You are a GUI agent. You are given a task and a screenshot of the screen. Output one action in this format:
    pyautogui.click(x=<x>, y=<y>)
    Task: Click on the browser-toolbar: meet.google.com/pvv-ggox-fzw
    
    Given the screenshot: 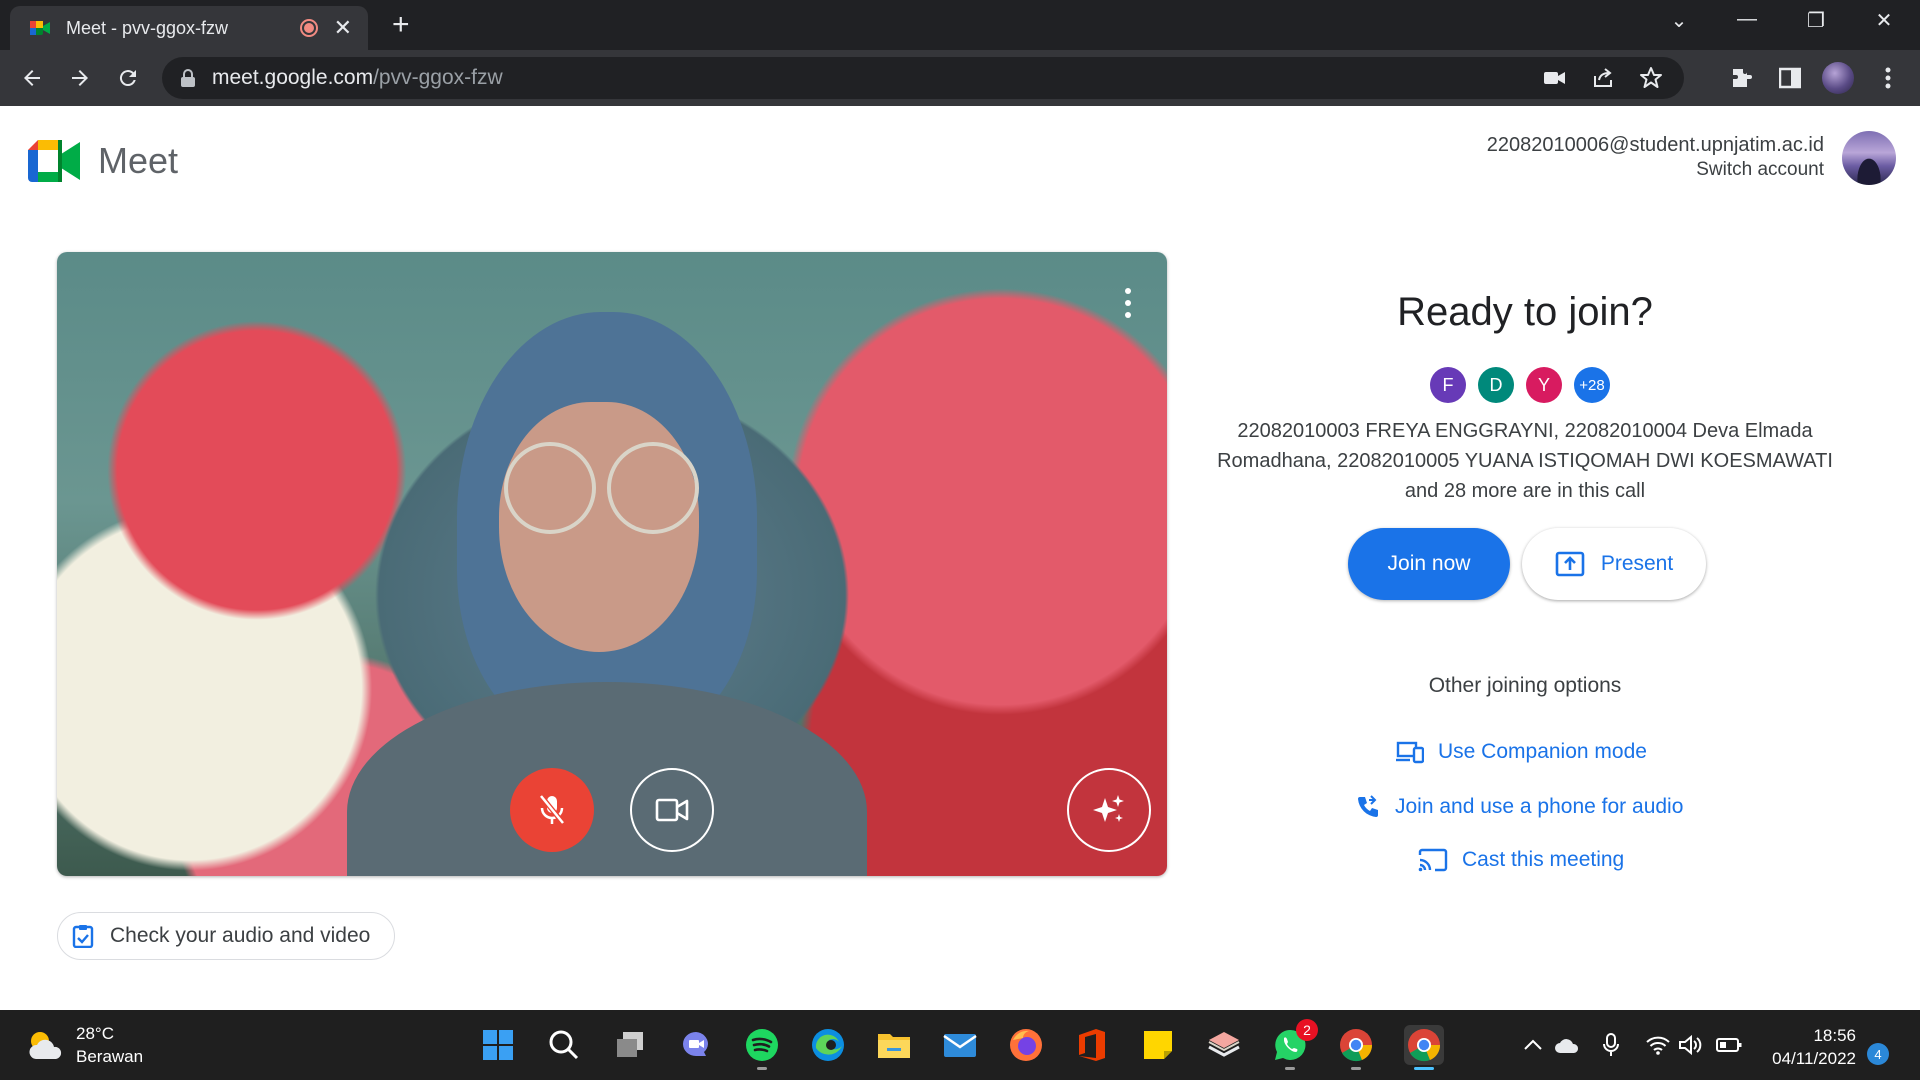 What is the action you would take?
    pyautogui.click(x=960, y=78)
    